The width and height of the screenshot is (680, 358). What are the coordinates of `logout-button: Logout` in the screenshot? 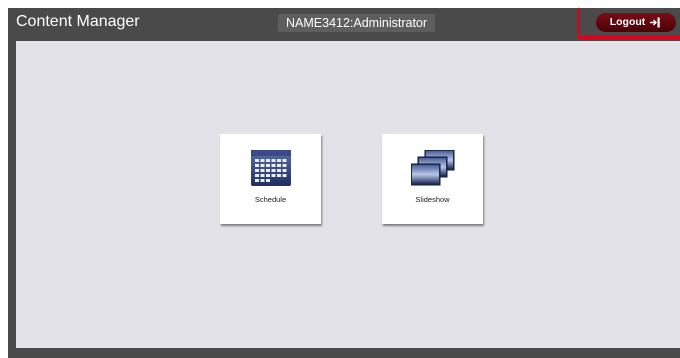 It's located at (636, 22).